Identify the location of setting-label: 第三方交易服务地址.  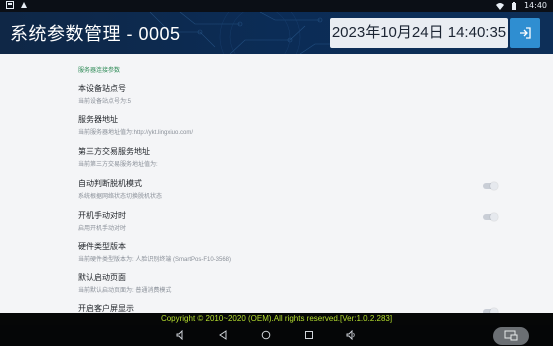
(114, 151).